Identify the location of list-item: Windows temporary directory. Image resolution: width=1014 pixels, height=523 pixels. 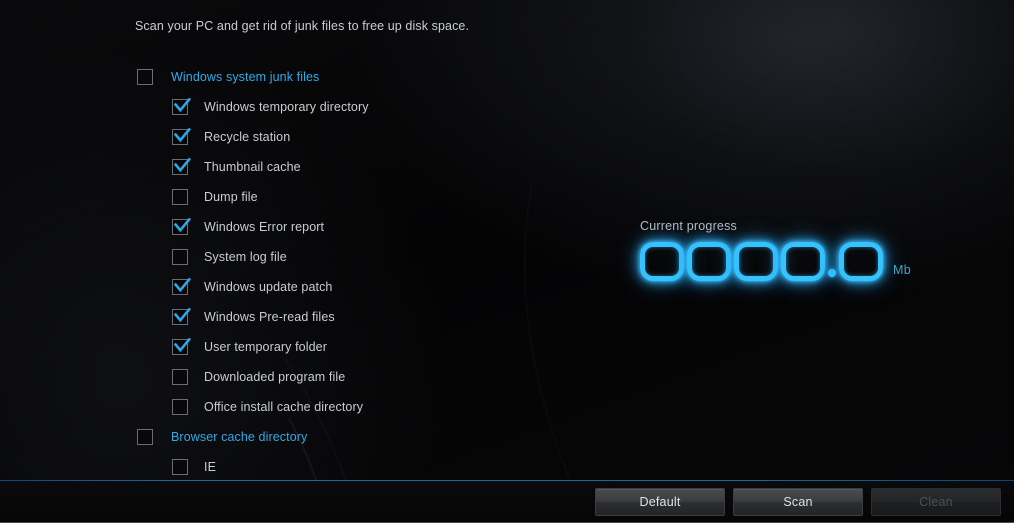
(280, 107).